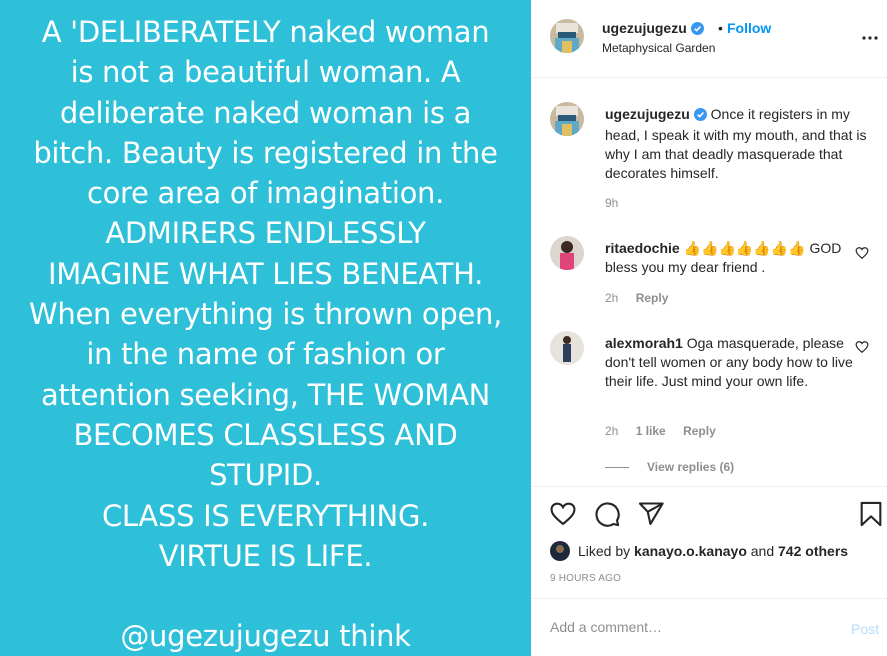 The height and width of the screenshot is (656, 887). I want to click on add-comment-bar: Post, so click(709, 627).